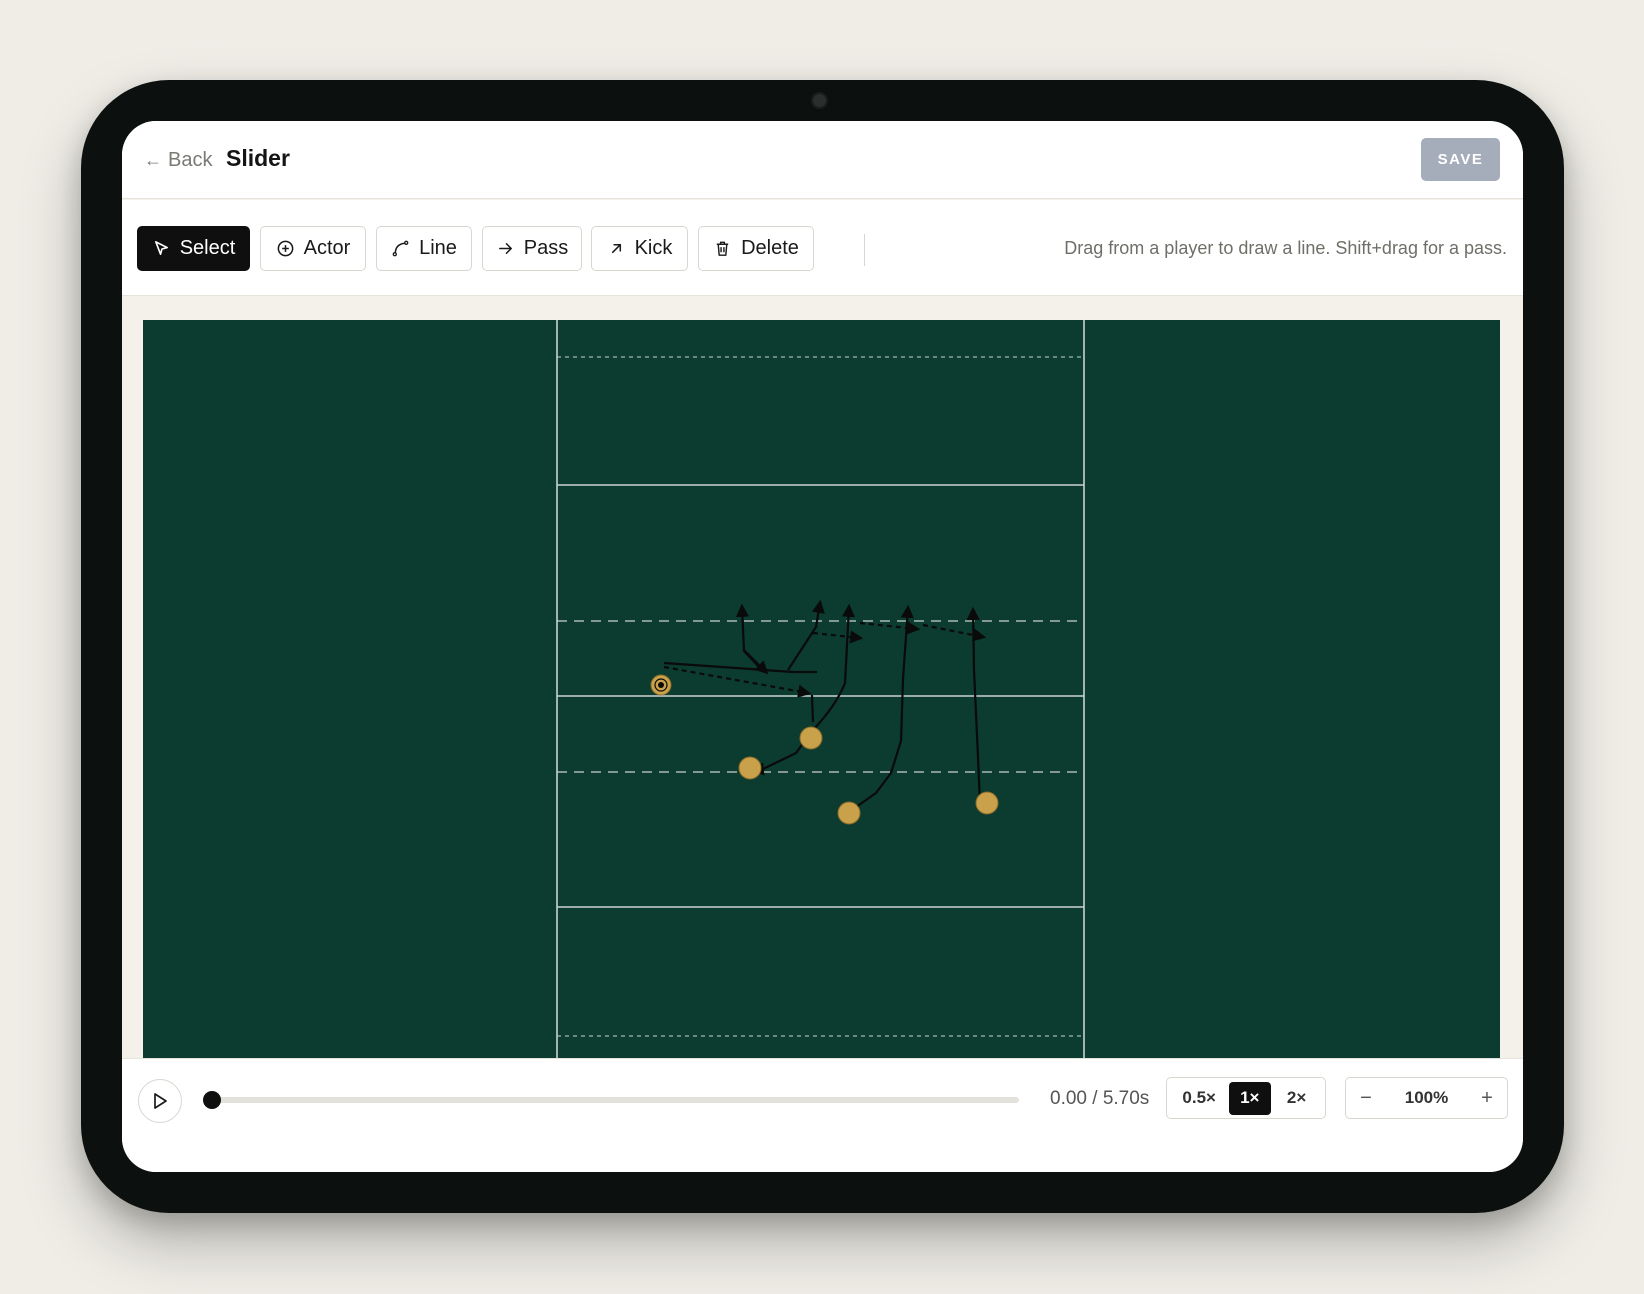 The image size is (1644, 1294). Describe the element at coordinates (661, 685) in the screenshot. I see `player-ball-carrier` at that location.